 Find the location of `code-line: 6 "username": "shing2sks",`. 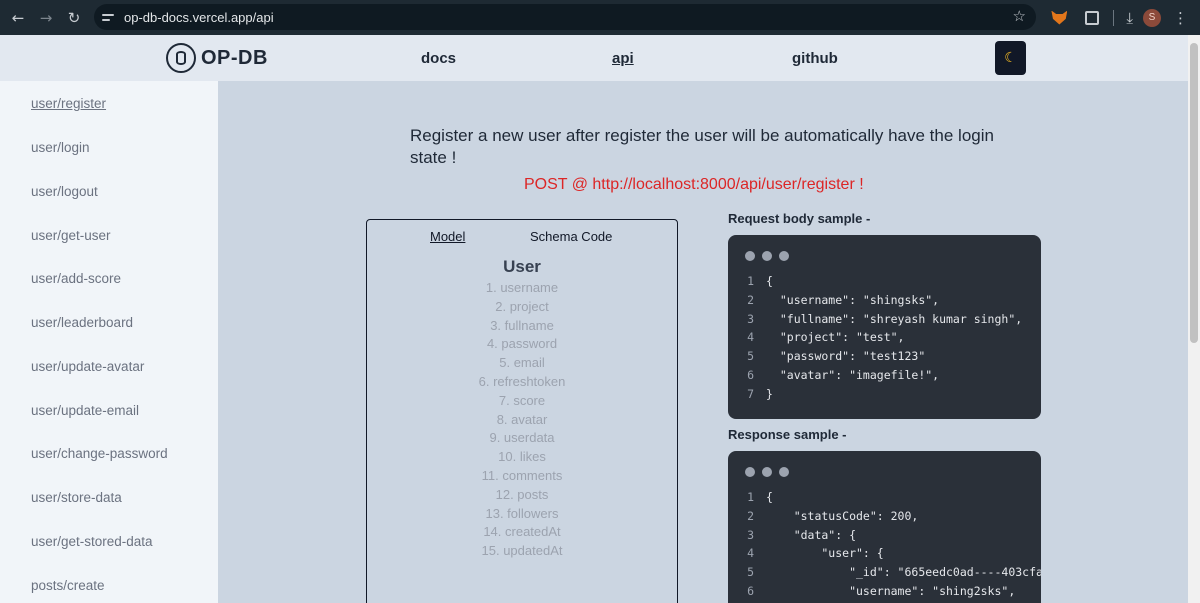

code-line: 6 "username": "shing2sks", is located at coordinates (881, 590).